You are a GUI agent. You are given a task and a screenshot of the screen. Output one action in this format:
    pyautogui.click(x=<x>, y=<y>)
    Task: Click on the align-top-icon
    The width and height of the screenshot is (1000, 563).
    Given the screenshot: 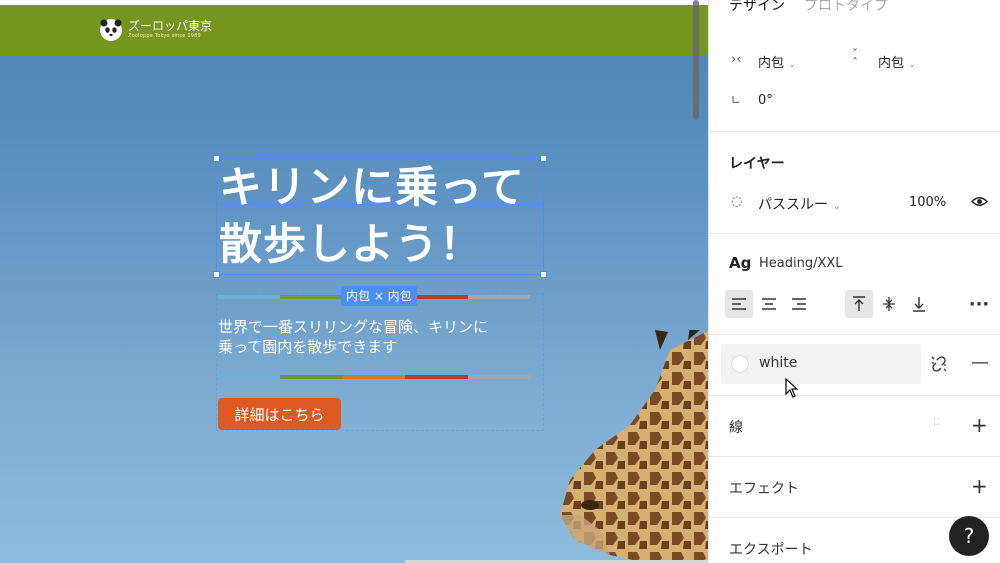 What is the action you would take?
    pyautogui.click(x=859, y=303)
    